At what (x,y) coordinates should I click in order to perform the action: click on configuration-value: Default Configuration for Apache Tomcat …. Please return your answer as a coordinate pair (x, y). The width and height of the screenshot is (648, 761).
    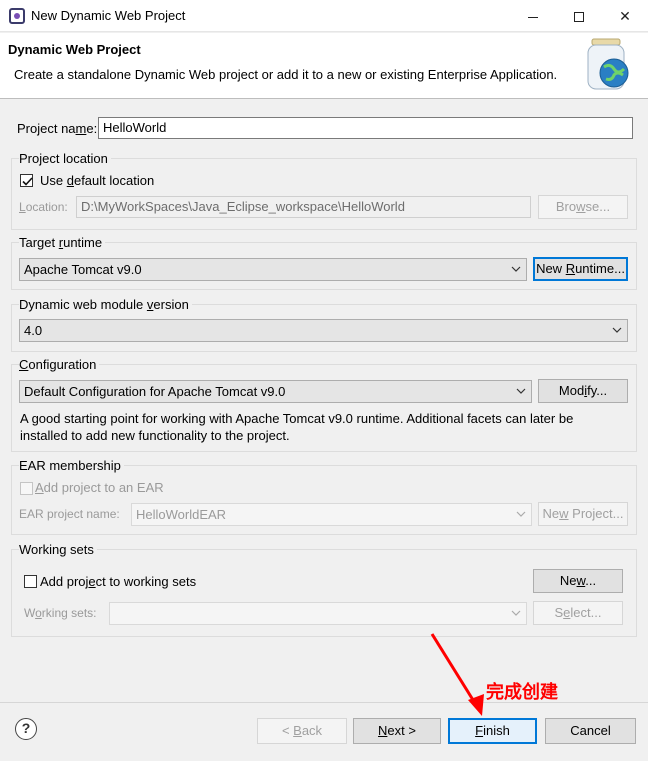
    Looking at the image, I should click on (155, 391).